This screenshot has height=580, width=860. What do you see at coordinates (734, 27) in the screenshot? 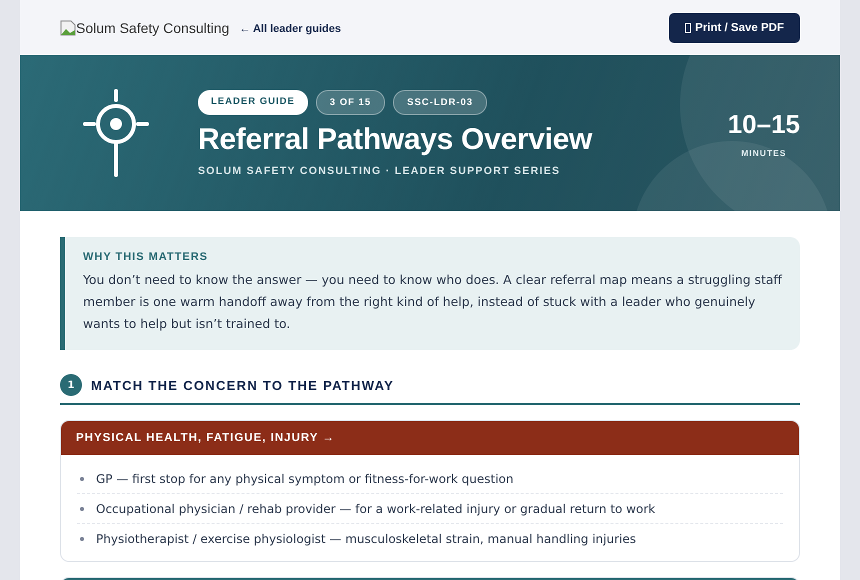
I see `print-button: Print / Save PDF` at bounding box center [734, 27].